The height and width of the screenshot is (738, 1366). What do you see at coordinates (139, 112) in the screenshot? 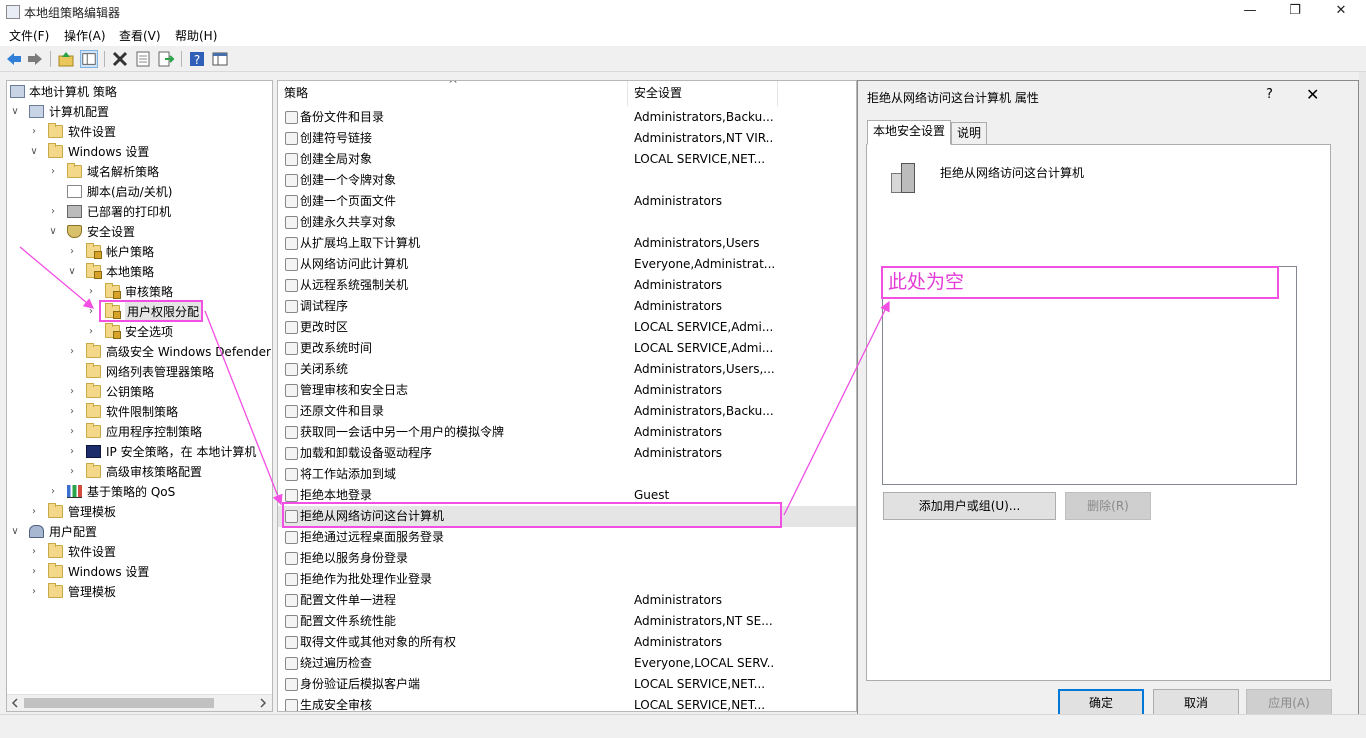
I see `tree-item-computer-config: ∨ 计算机配置` at bounding box center [139, 112].